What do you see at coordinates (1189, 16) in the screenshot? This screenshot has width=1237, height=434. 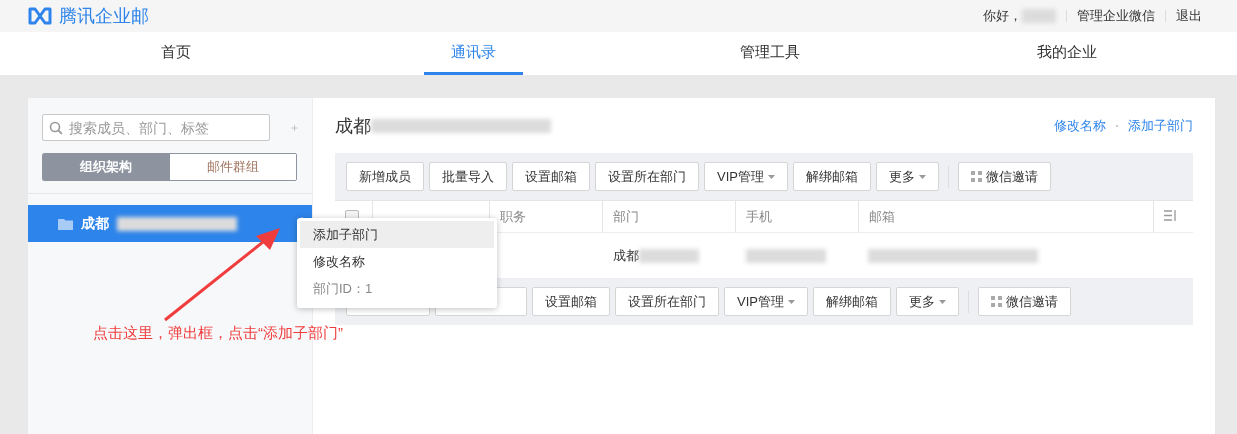 I see `header-link: 退出` at bounding box center [1189, 16].